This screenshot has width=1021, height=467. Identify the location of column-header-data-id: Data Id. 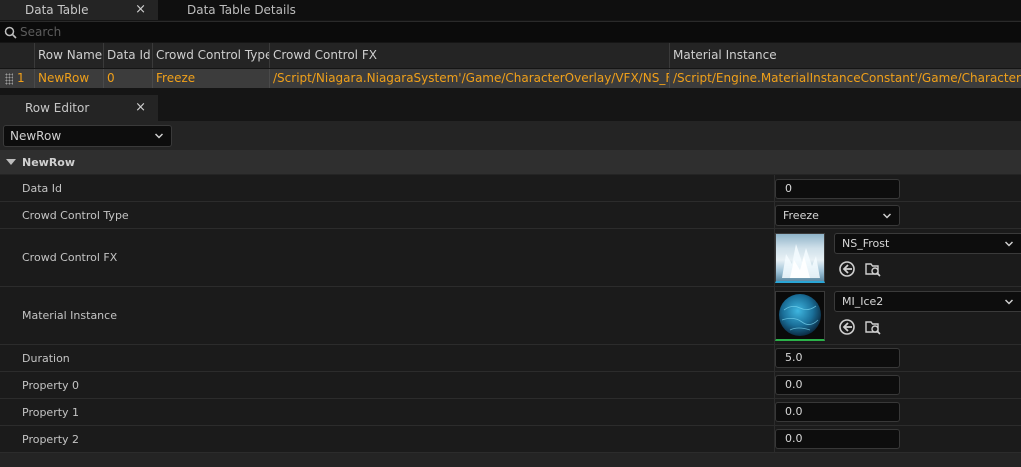
(128, 55).